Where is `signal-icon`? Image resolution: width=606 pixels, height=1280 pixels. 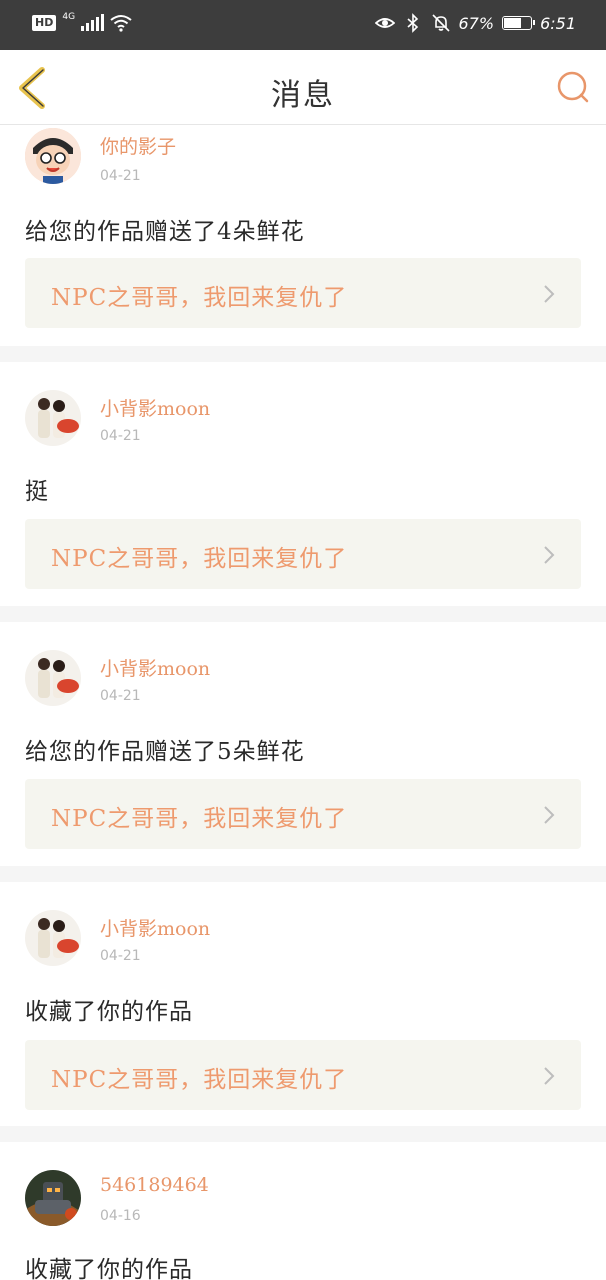 signal-icon is located at coordinates (93, 22).